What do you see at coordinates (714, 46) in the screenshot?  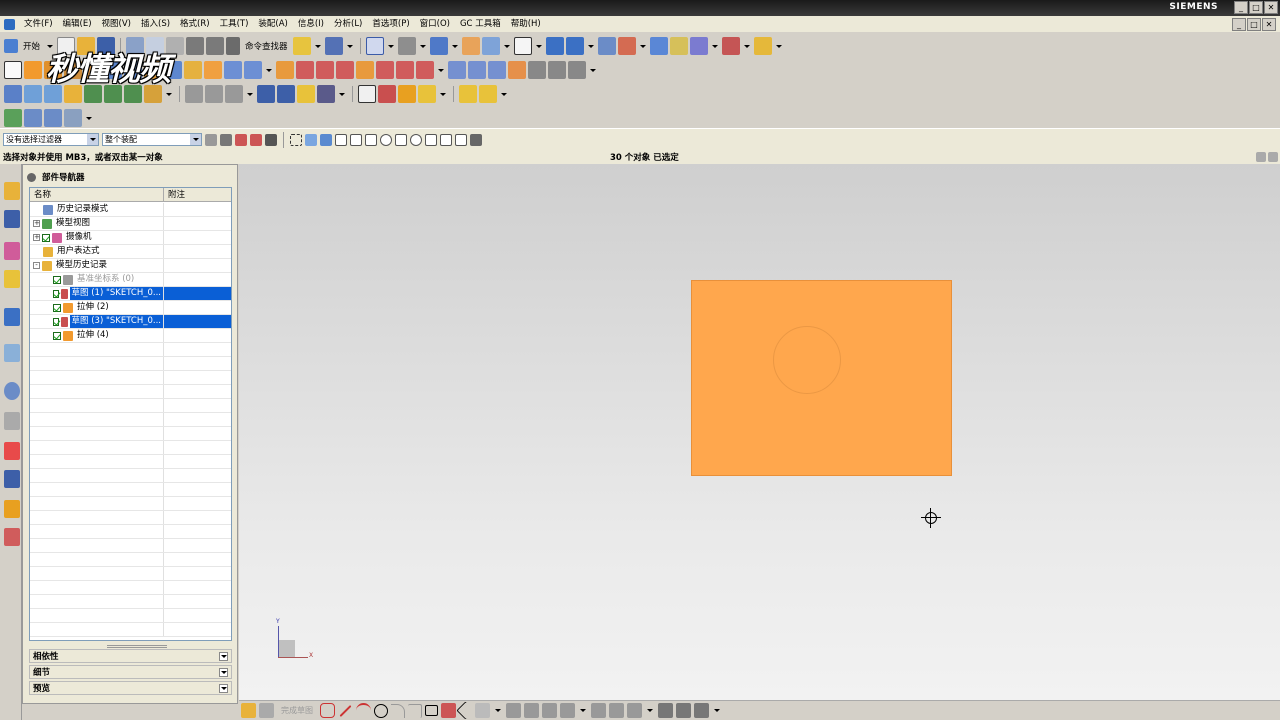 I see `transform-dropdown-icon` at bounding box center [714, 46].